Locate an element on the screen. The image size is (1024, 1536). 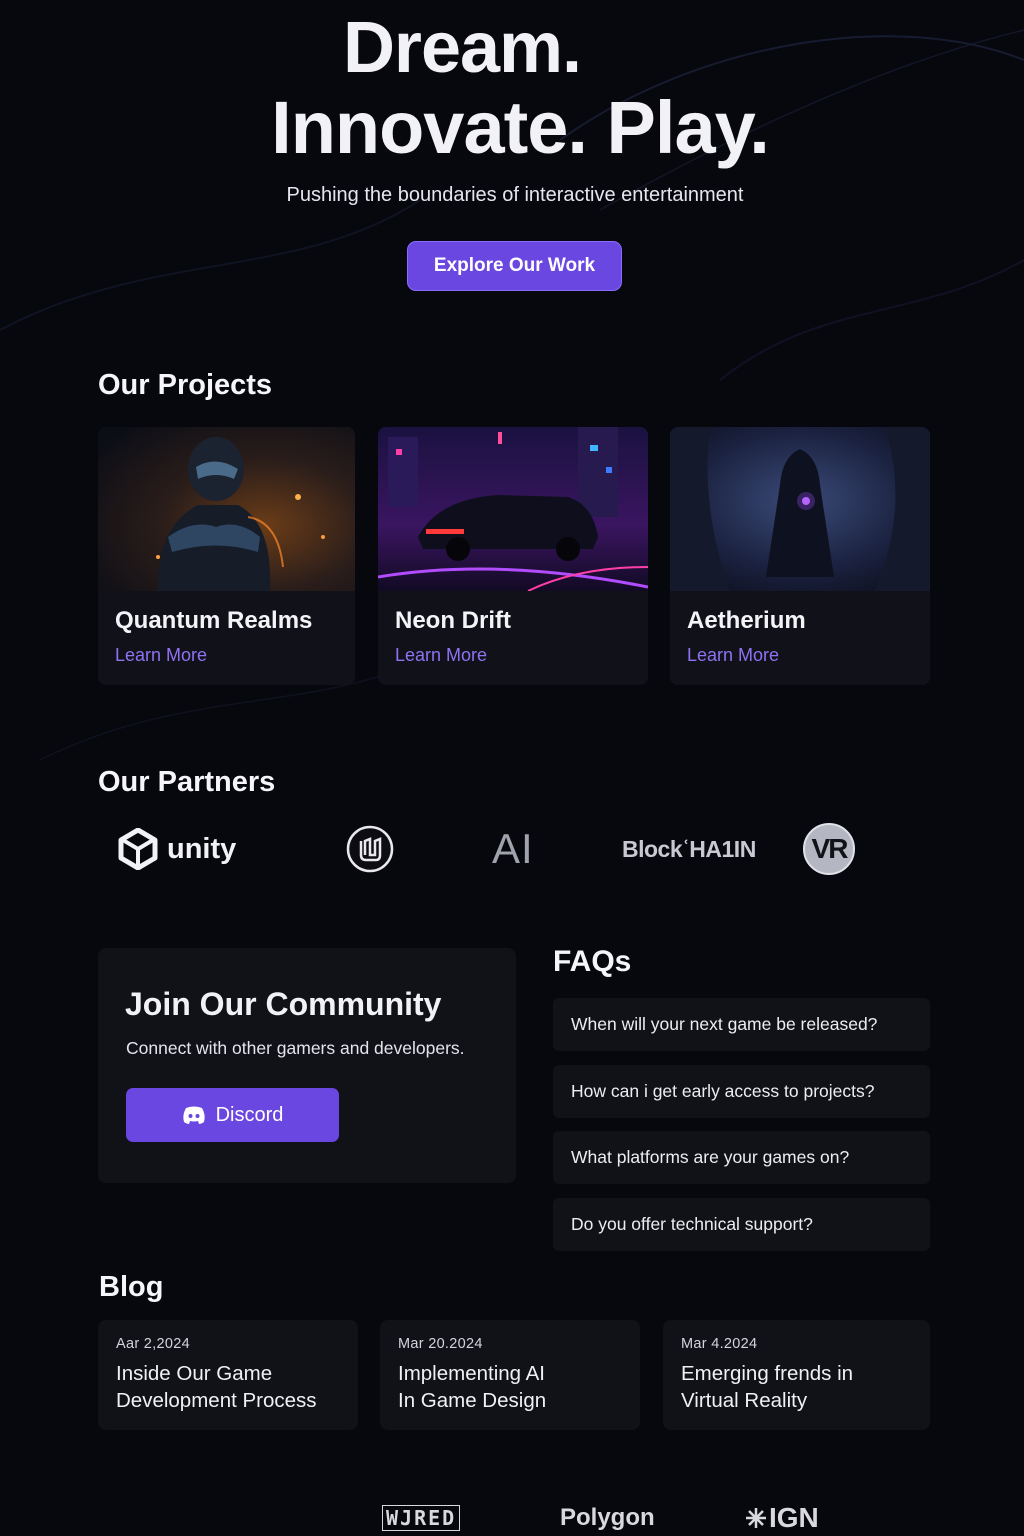
press-polygon: Polygon is located at coordinates (607, 1518).